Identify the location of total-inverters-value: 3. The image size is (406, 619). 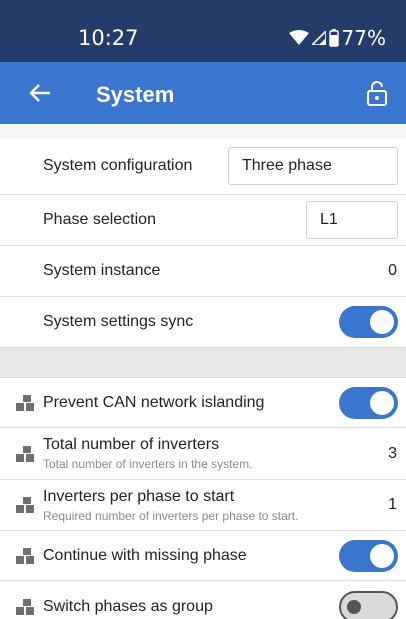
(392, 453).